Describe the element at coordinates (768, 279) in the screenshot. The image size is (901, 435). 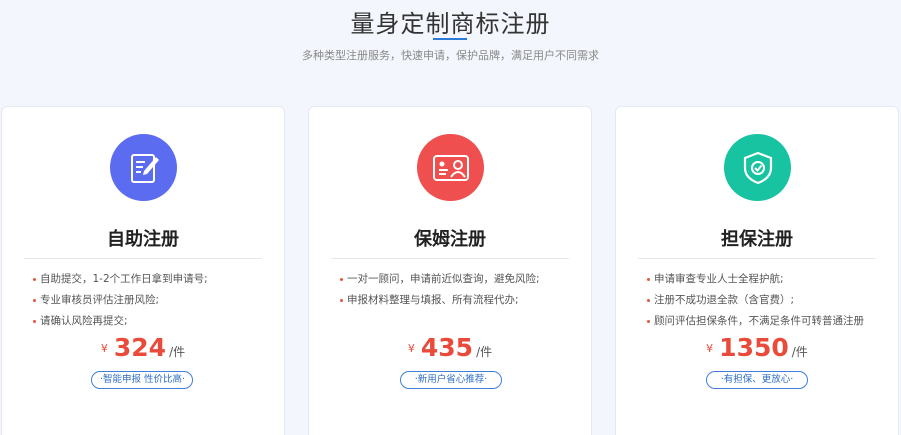
I see `feature-item: 申请审查专业人士全程护航;` at that location.